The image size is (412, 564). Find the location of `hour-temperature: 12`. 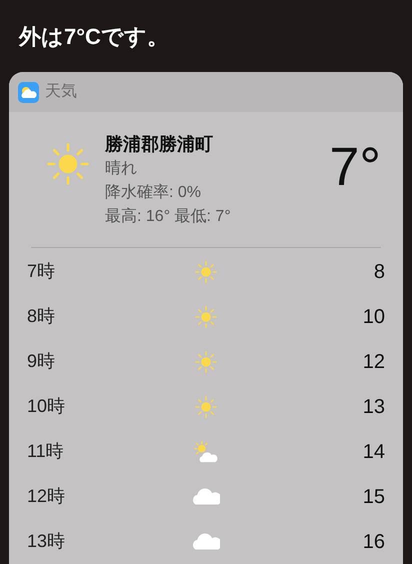

hour-temperature: 12 is located at coordinates (373, 362).